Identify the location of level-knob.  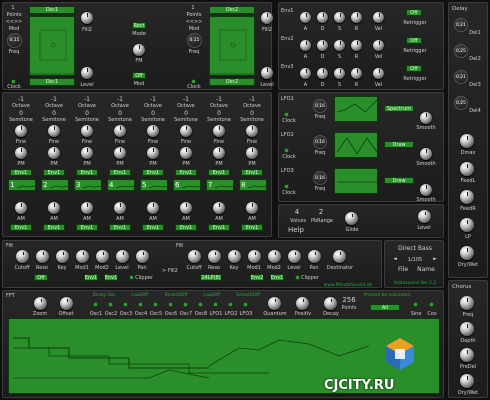
(267, 73).